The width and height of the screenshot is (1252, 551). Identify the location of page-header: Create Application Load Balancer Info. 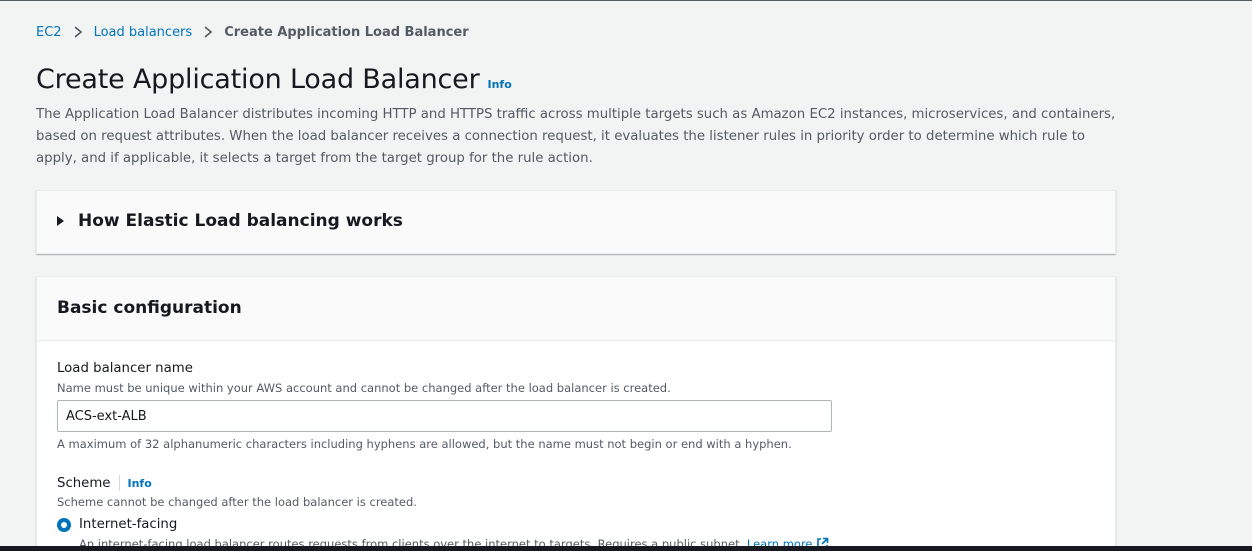
(274, 79).